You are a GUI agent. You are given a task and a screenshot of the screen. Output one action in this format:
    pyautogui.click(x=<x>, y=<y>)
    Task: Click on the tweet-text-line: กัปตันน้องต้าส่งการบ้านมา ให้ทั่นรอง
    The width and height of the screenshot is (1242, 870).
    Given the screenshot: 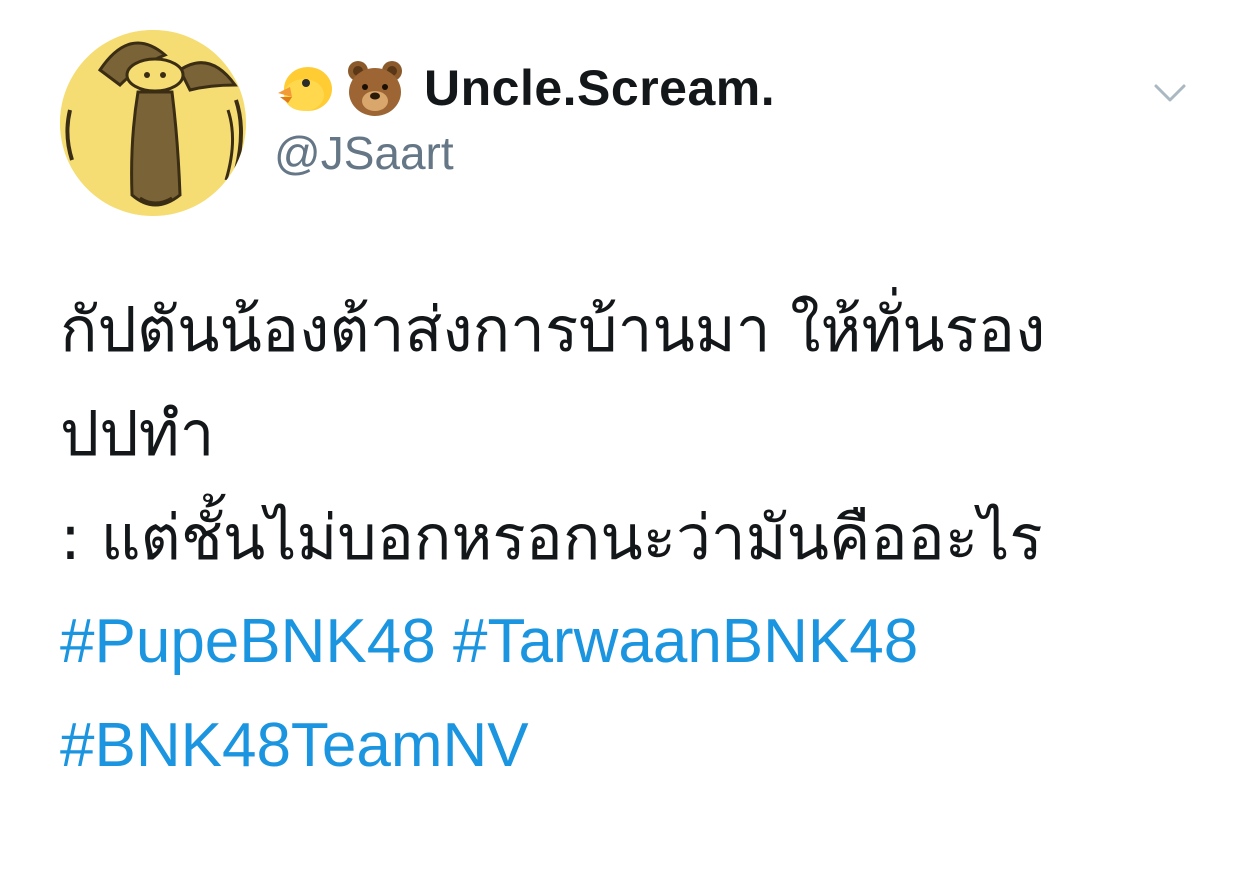 What is the action you would take?
    pyautogui.click(x=553, y=329)
    